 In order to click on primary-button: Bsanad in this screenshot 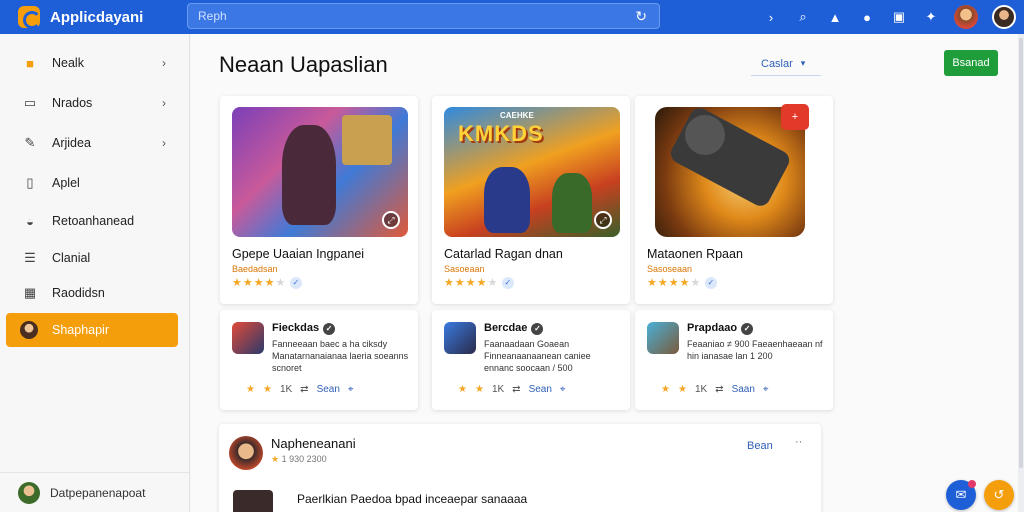, I will do `click(971, 63)`.